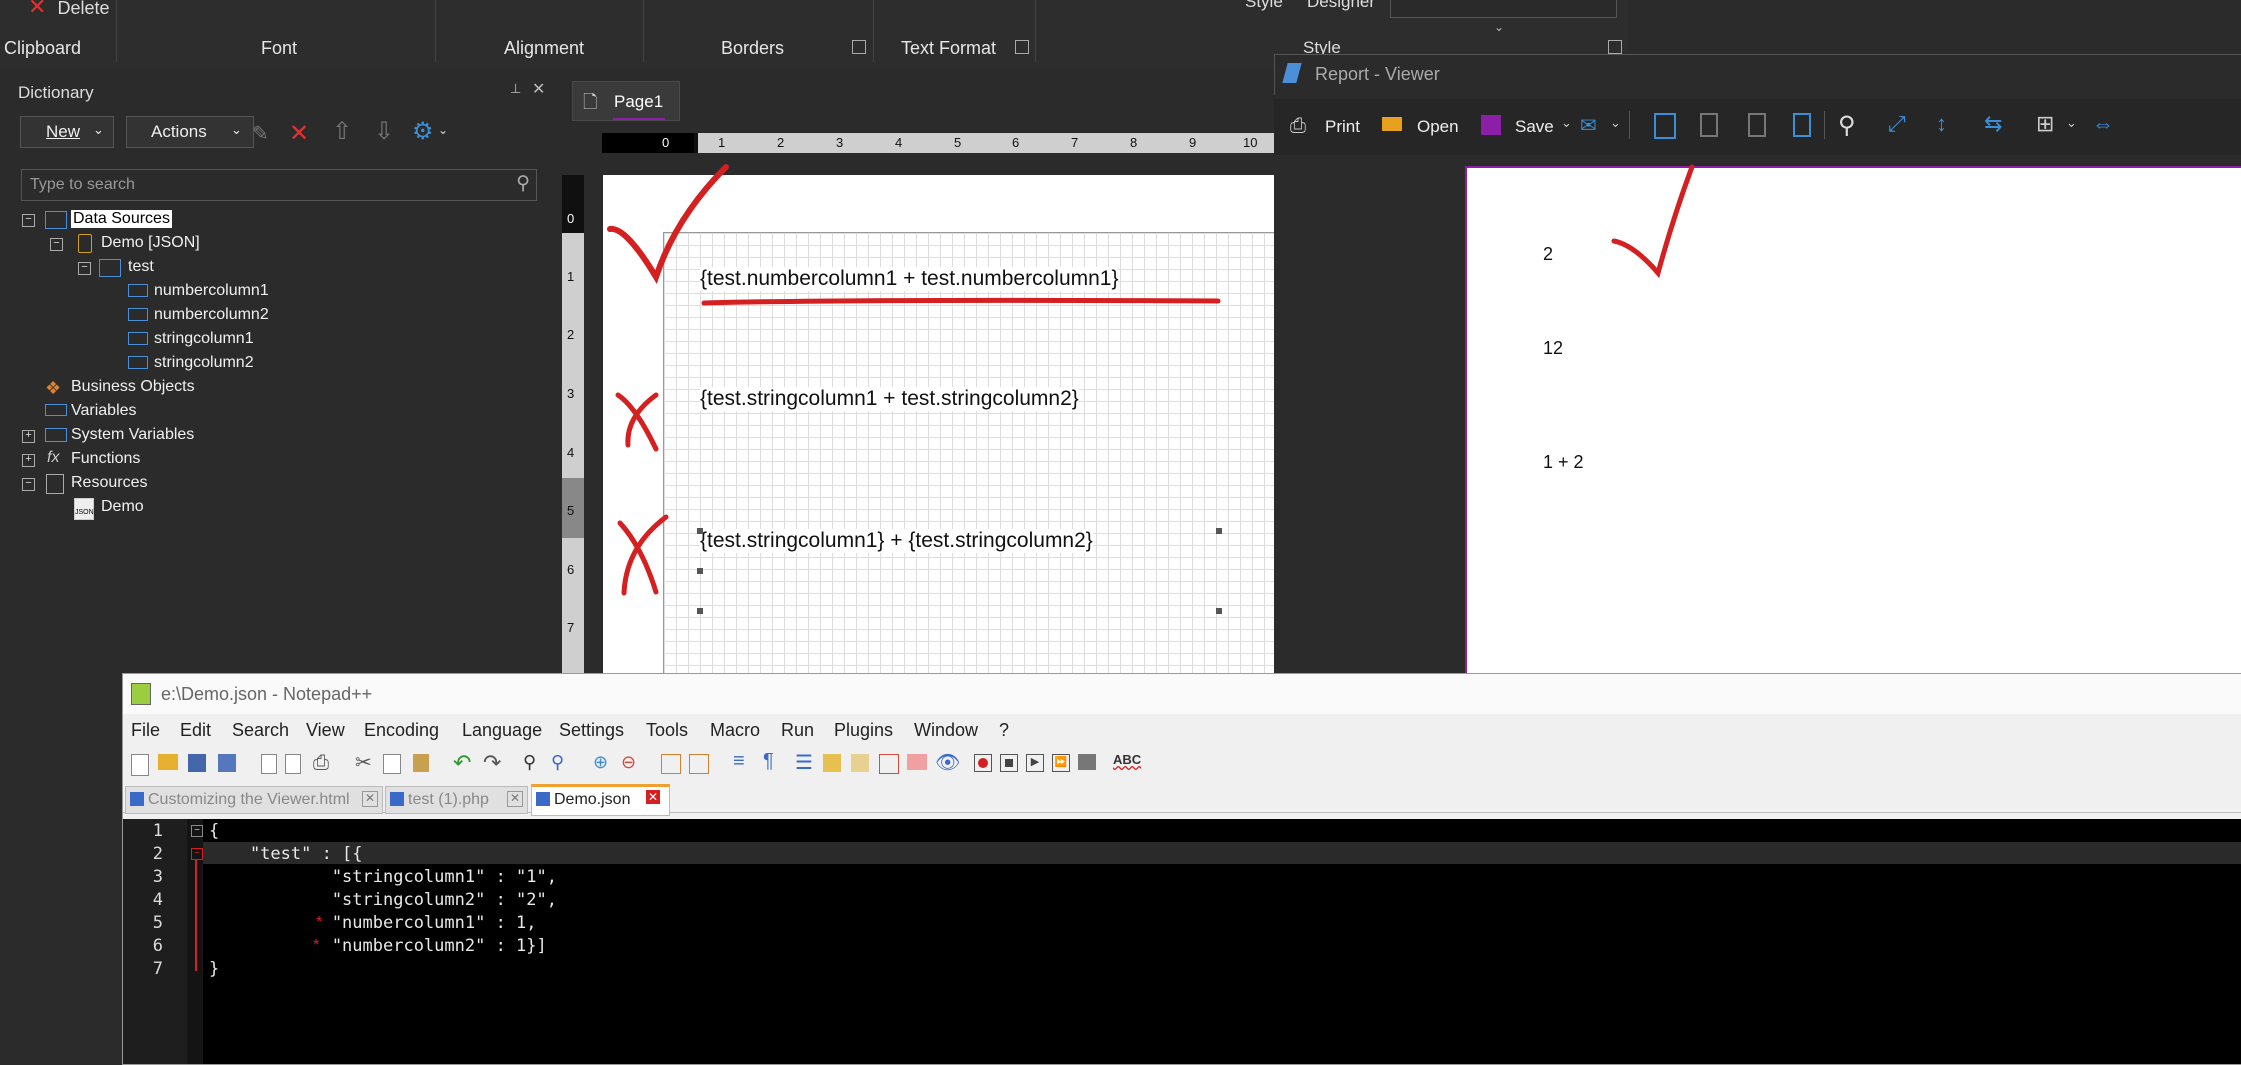 This screenshot has width=2241, height=1065. I want to click on menu-help: ?, so click(1004, 730).